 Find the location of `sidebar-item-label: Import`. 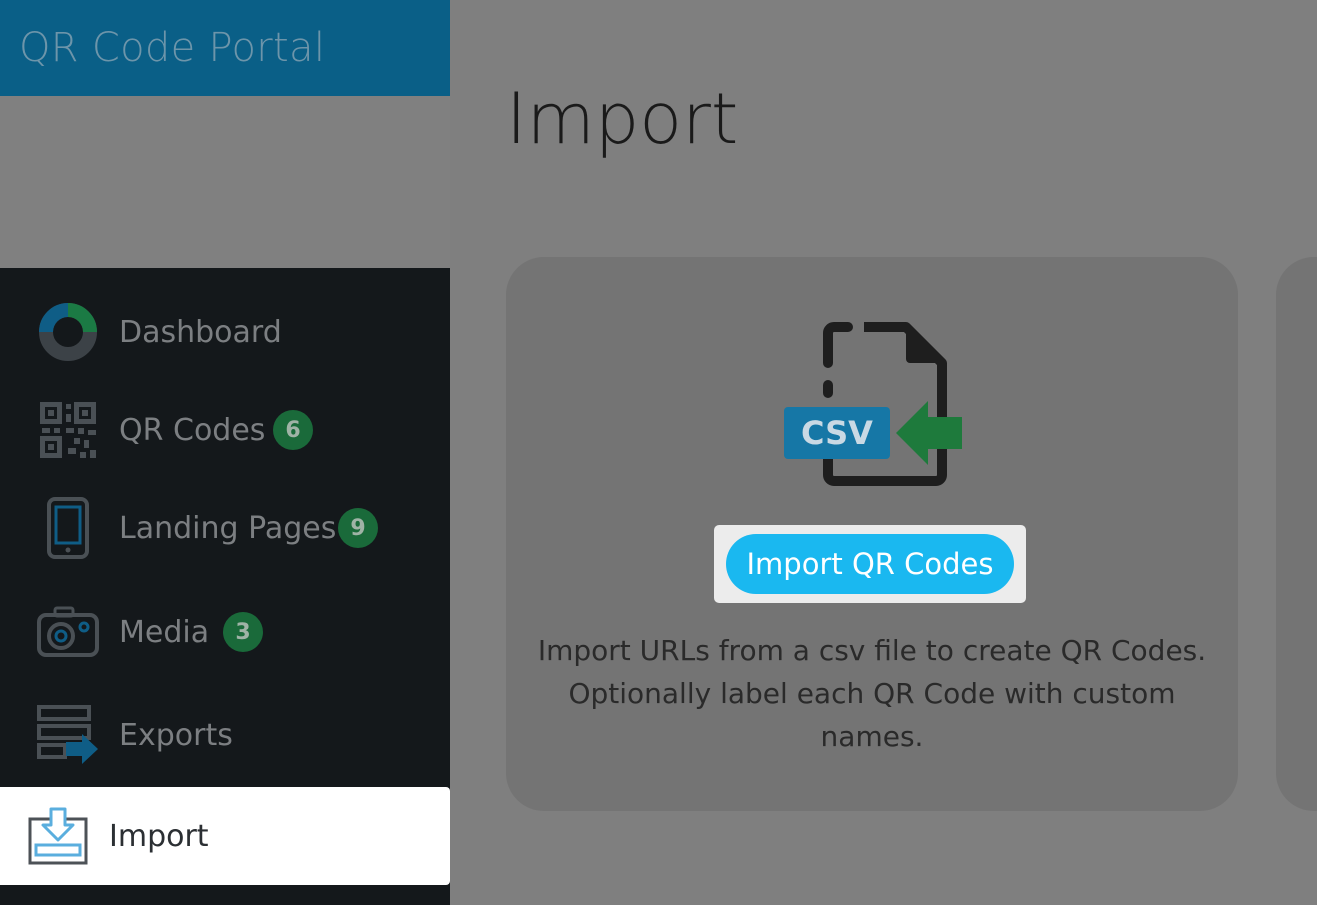

sidebar-item-label: Import is located at coordinates (159, 836).